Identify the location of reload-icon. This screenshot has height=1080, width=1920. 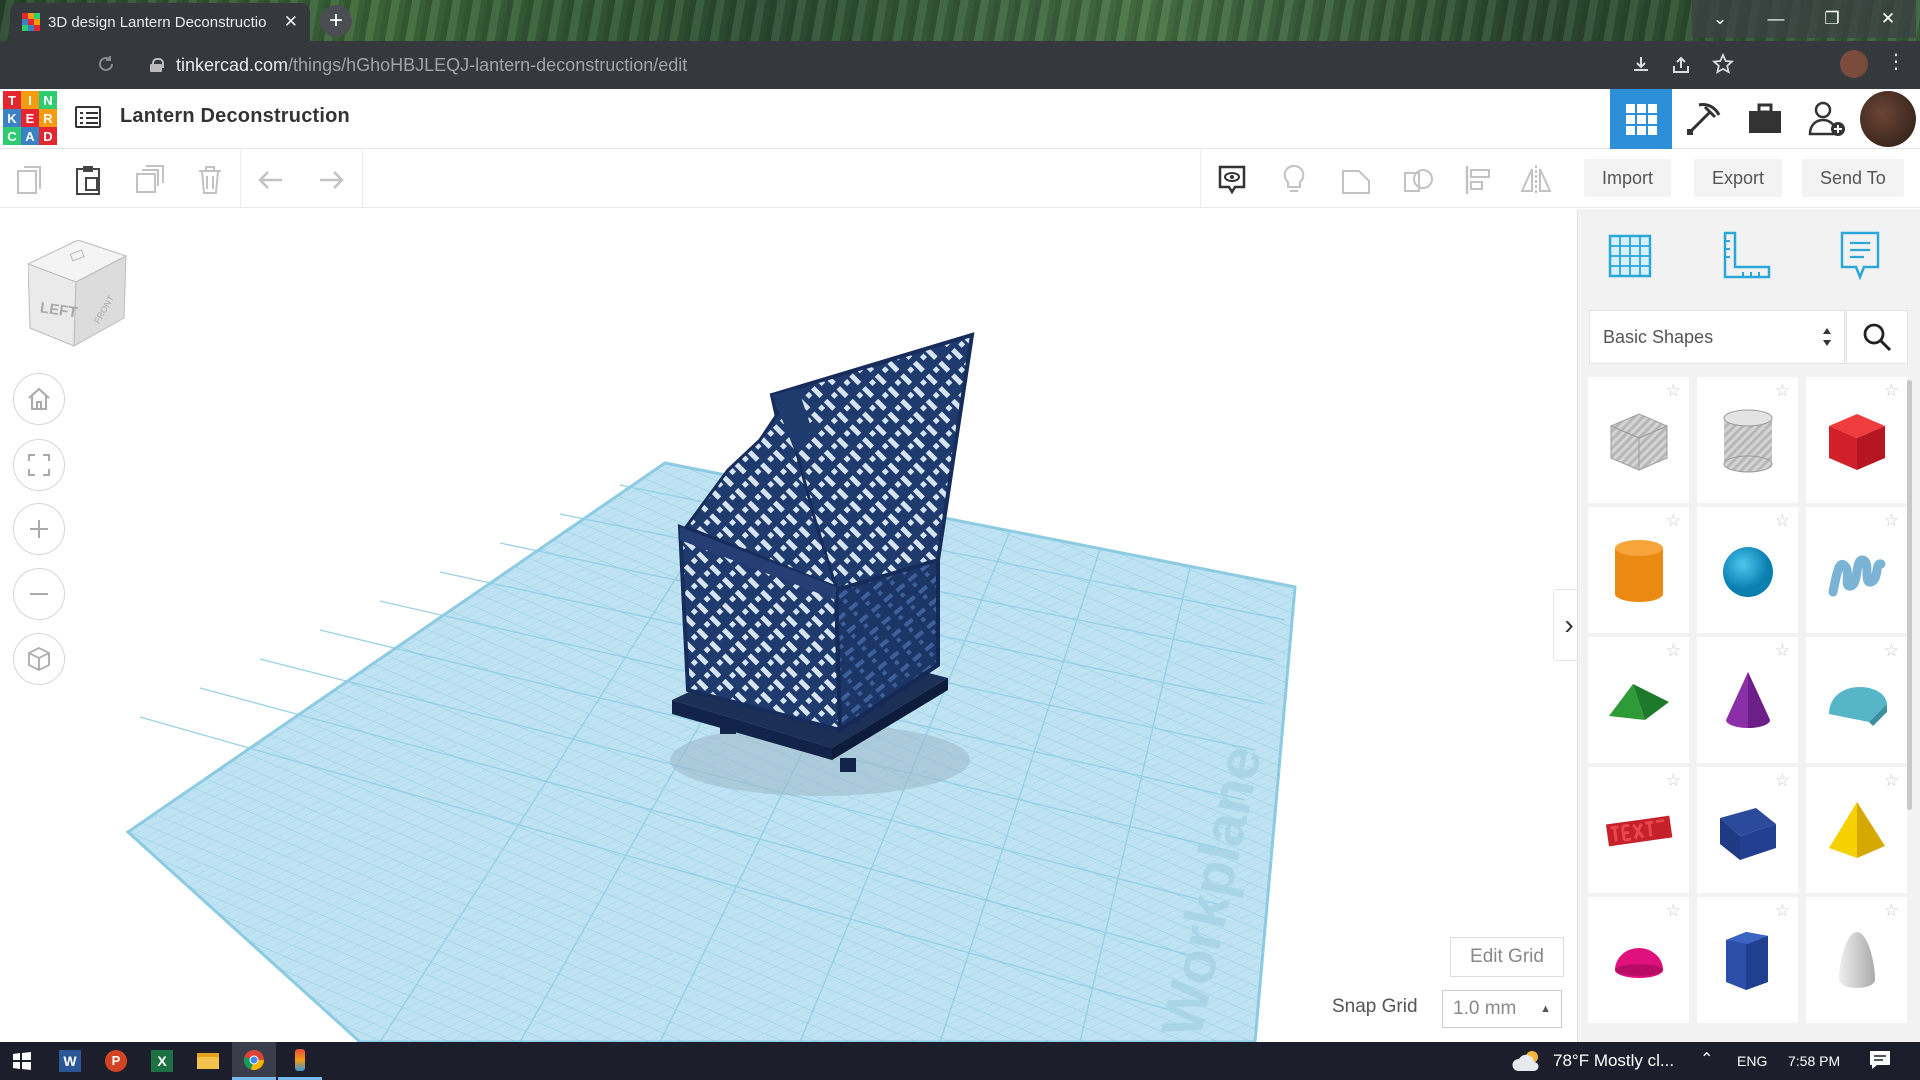
(106, 67).